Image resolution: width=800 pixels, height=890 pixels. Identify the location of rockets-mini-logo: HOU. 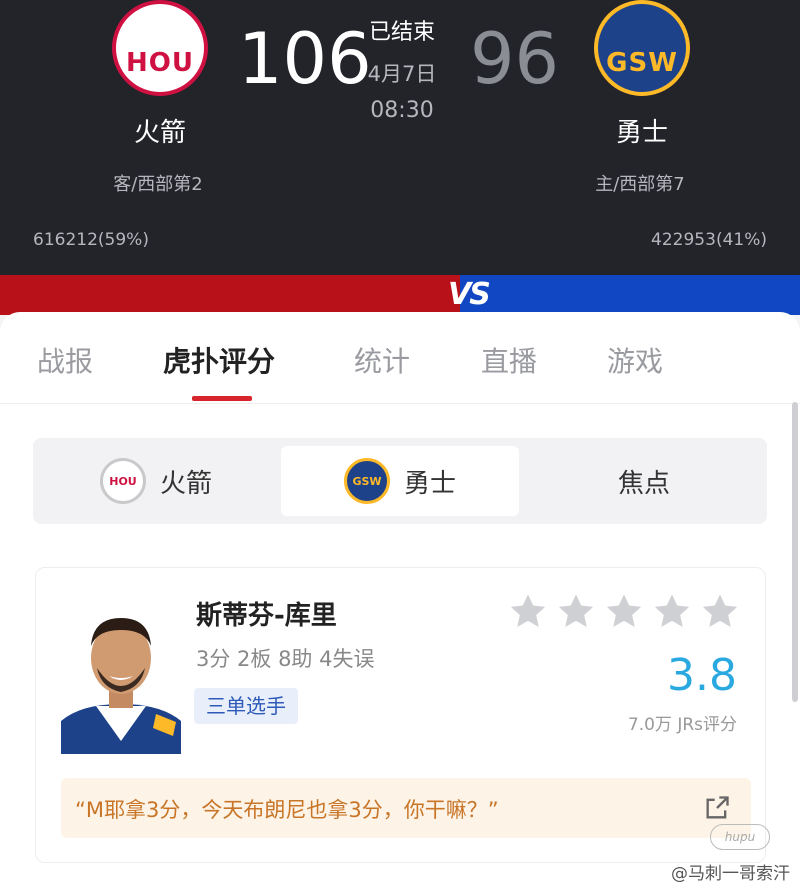
(122, 481).